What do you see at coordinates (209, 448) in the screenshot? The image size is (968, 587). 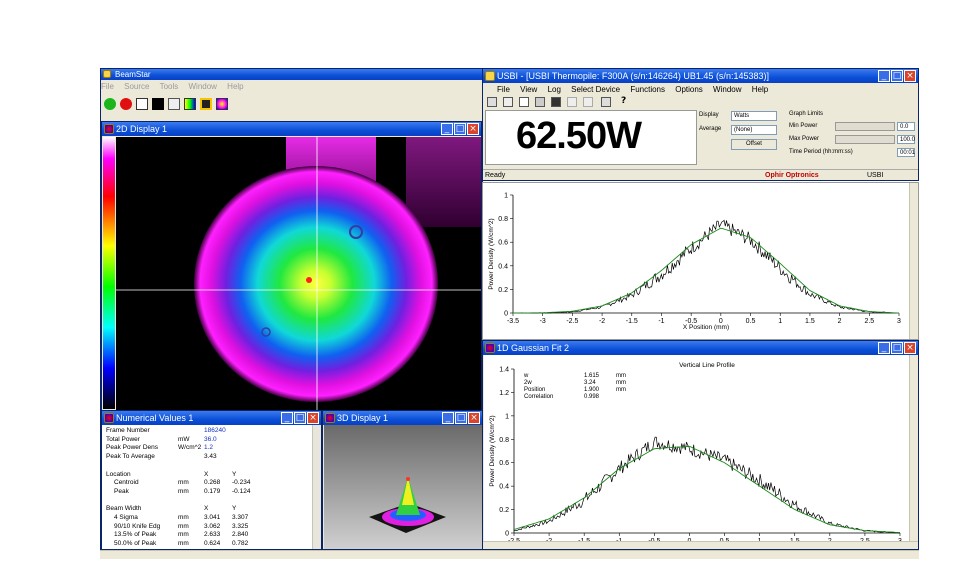 I see `cell-x: 1.2` at bounding box center [209, 448].